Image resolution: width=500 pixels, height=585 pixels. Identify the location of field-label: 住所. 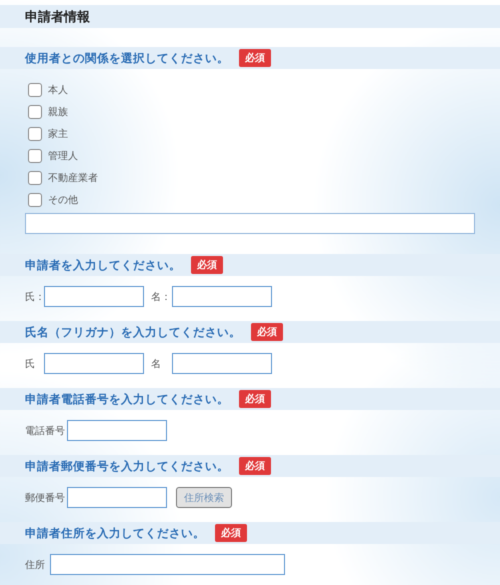
(35, 565).